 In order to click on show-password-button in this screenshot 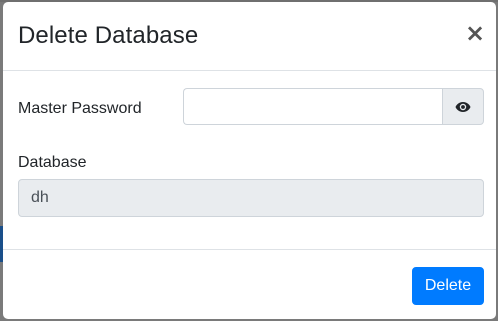, I will do `click(463, 106)`.